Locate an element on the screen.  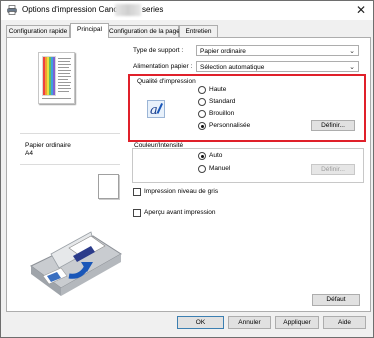
redacted-model-name is located at coordinates (128, 10).